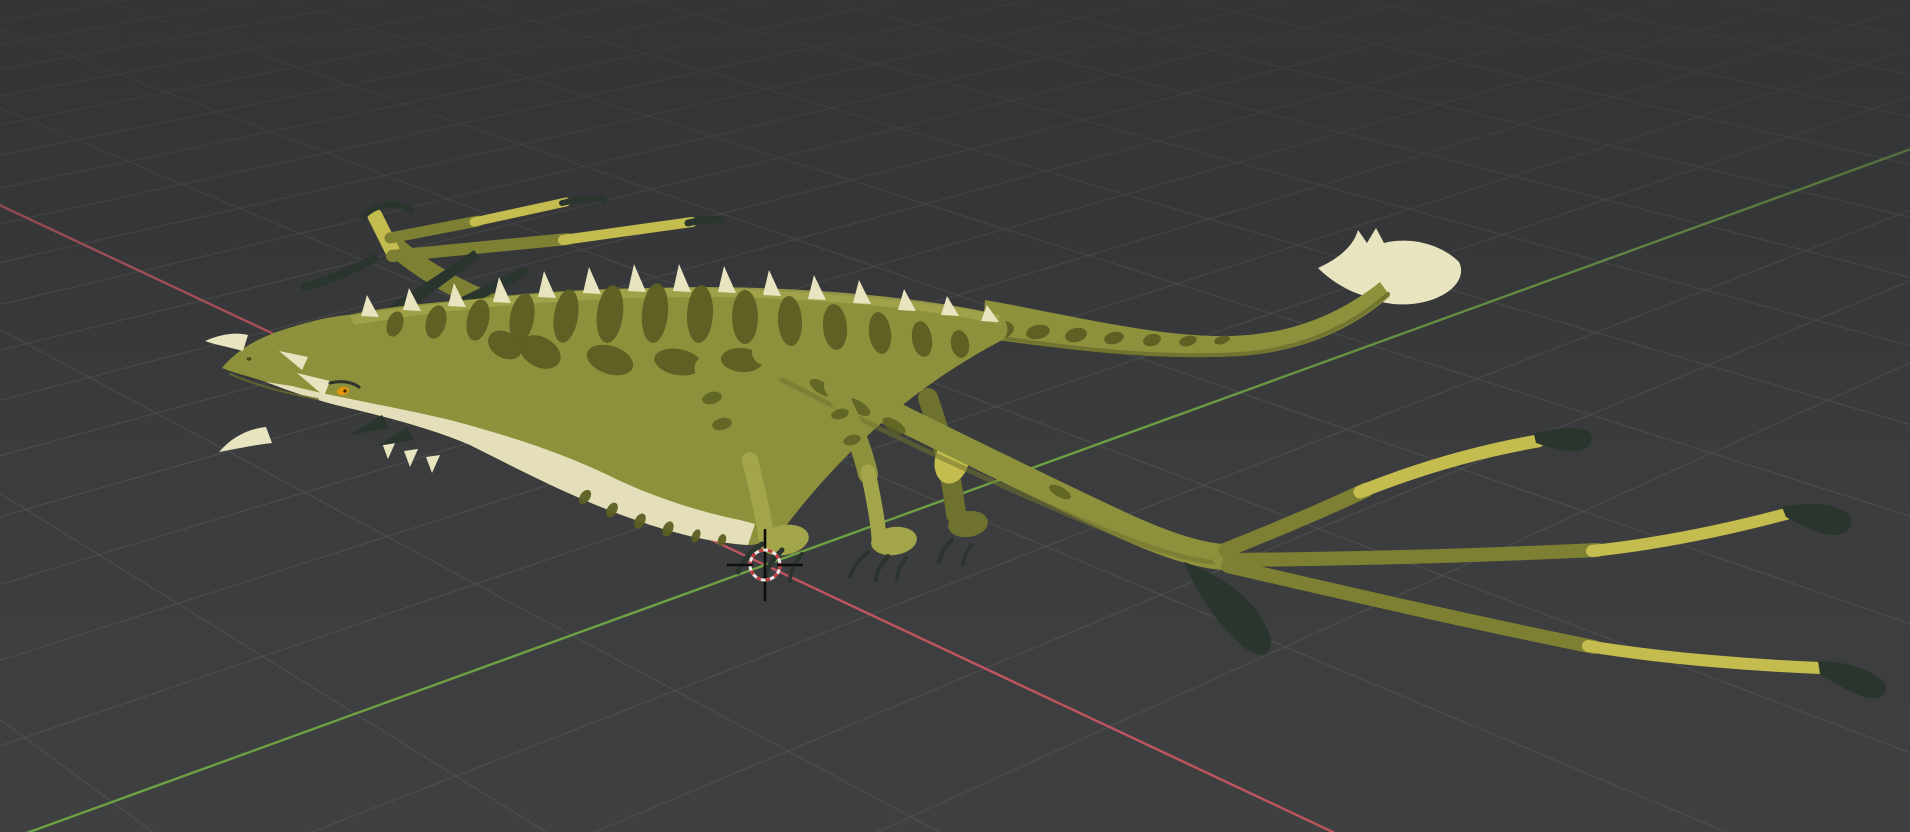 The height and width of the screenshot is (832, 1910). What do you see at coordinates (955, 552) in the screenshot?
I see `hind-claws` at bounding box center [955, 552].